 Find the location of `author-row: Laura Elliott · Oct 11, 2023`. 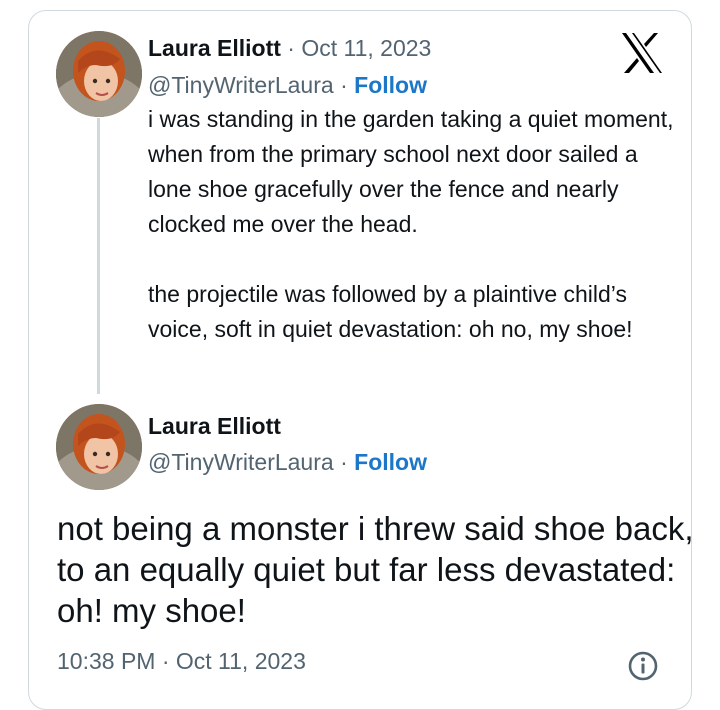

author-row: Laura Elliott · Oct 11, 2023 is located at coordinates (289, 48).